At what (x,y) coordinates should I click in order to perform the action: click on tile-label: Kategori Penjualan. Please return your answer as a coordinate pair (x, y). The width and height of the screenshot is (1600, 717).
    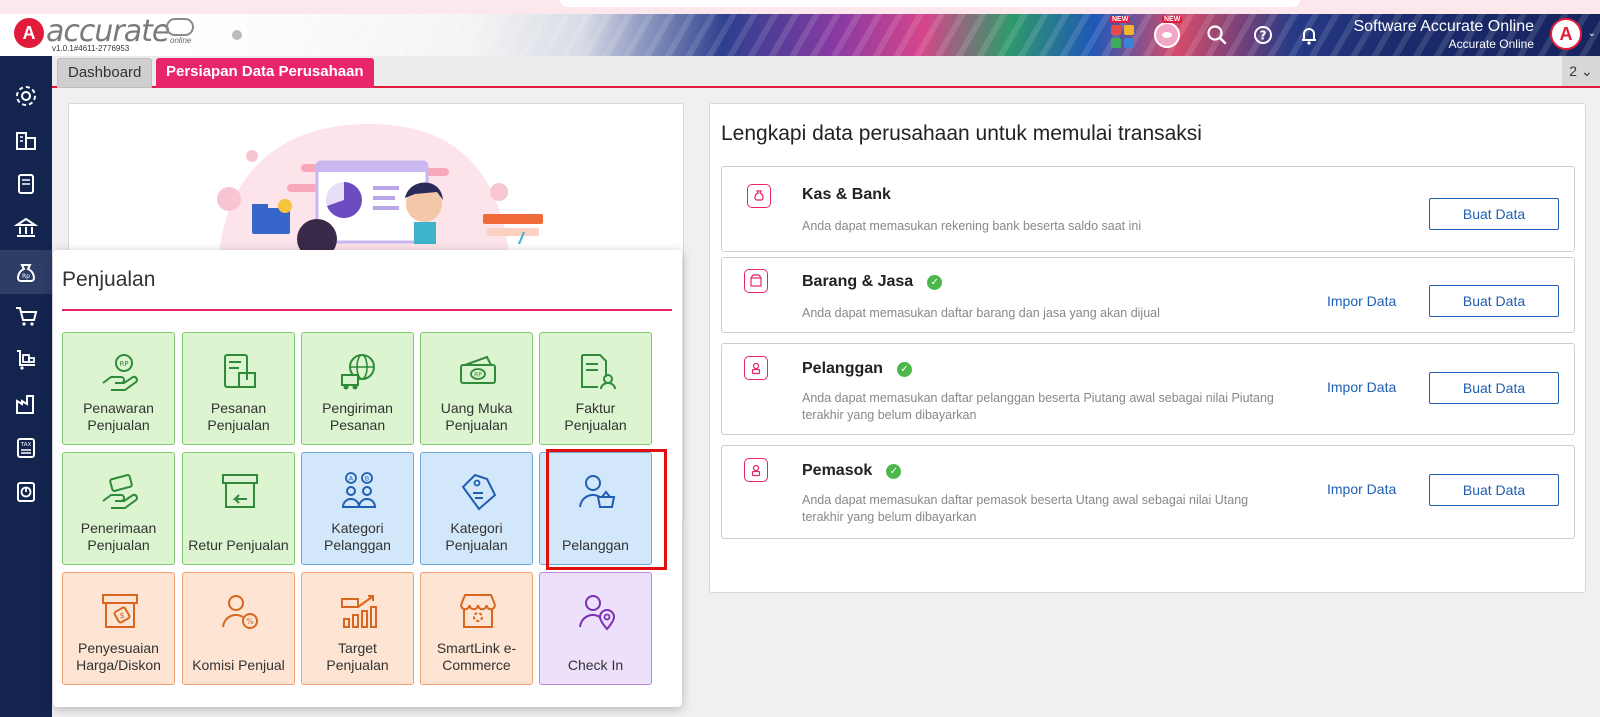
    Looking at the image, I should click on (476, 536).